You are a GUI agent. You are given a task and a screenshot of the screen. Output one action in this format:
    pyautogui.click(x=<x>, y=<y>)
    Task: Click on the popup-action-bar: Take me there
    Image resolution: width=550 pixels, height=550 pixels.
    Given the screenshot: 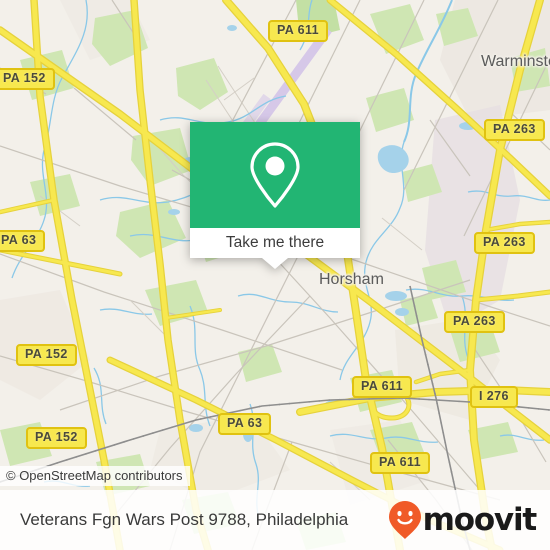 What is the action you would take?
    pyautogui.click(x=275, y=248)
    